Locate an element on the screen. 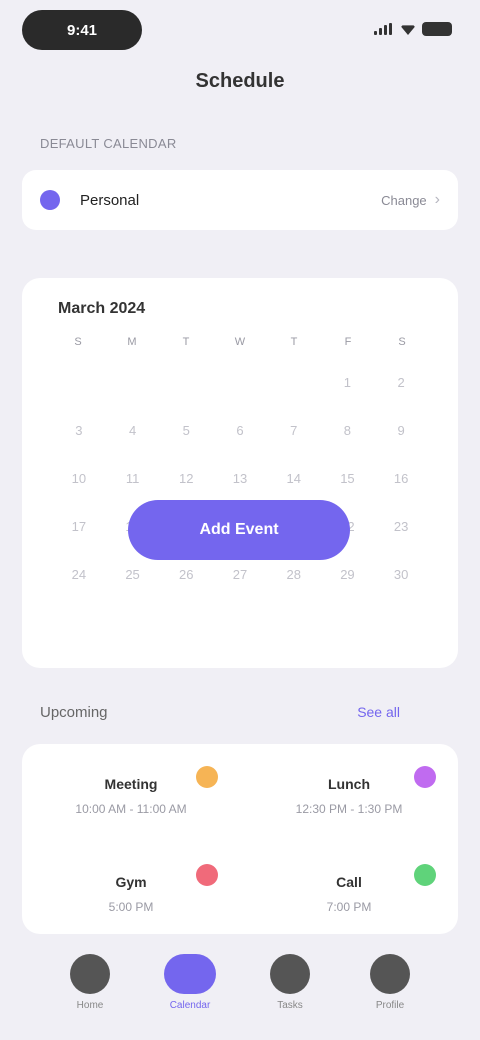 This screenshot has height=1040, width=480. tab-profile: Profile is located at coordinates (390, 982).